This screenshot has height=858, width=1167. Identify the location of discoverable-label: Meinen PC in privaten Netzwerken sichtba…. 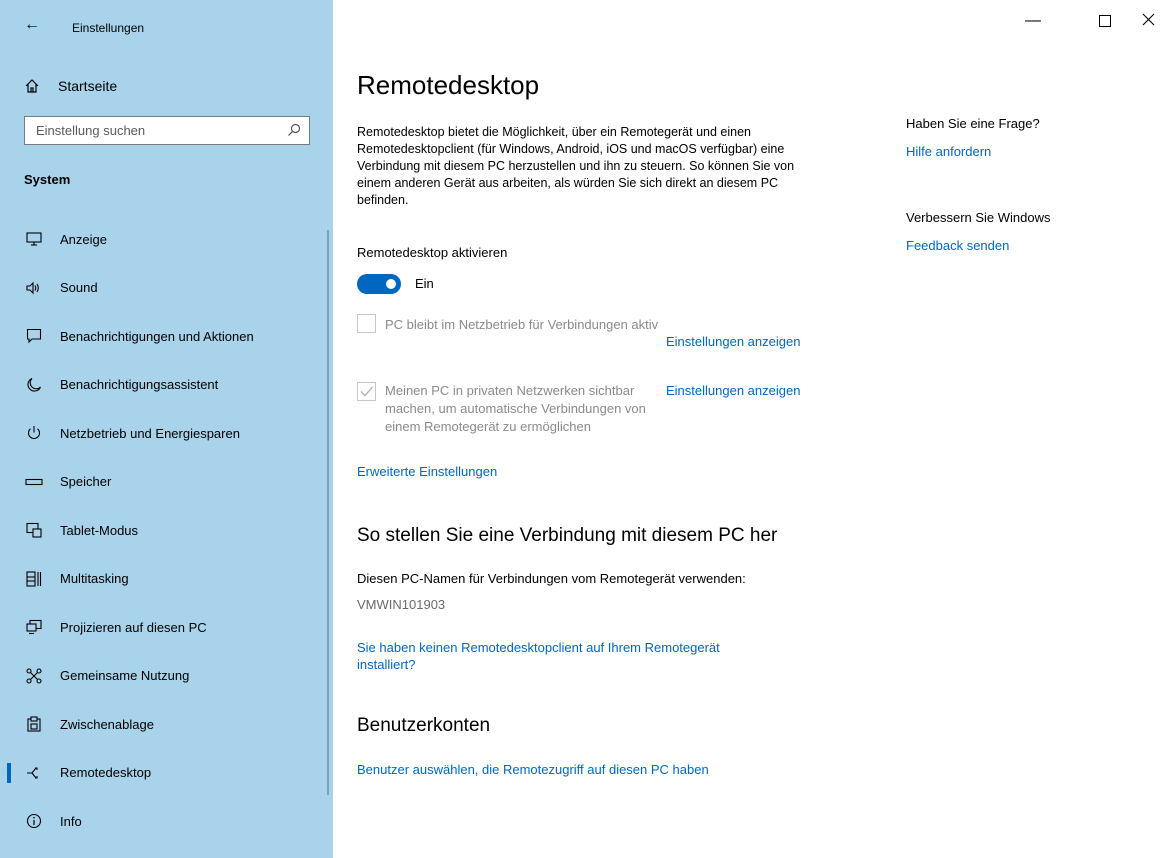
(515, 408).